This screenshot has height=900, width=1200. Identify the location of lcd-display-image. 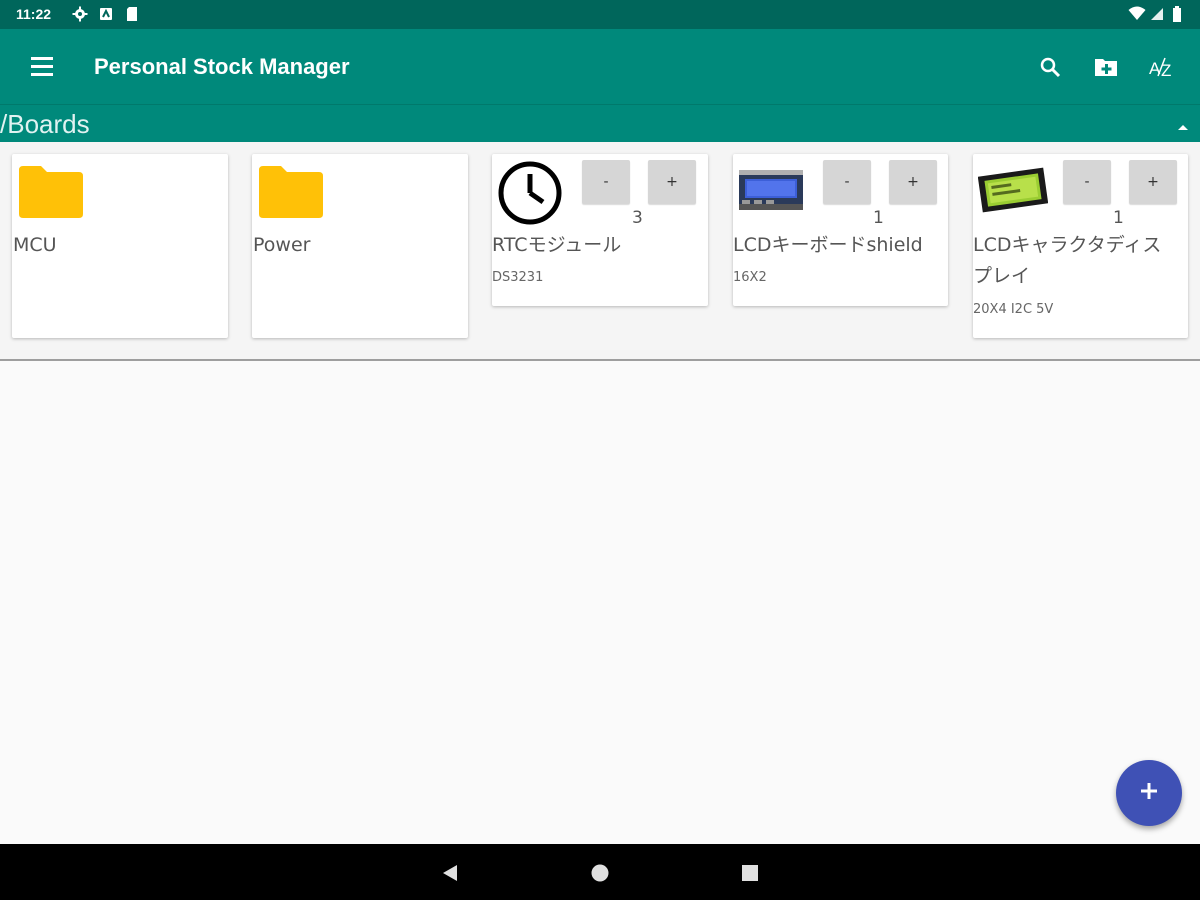
(1013, 189).